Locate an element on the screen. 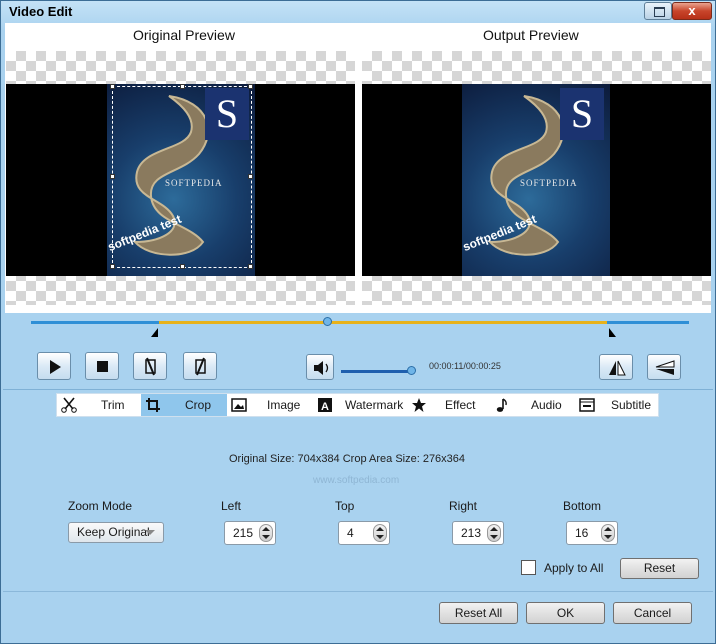 The image size is (716, 644). zoom-mode-value: Keep Original is located at coordinates (113, 532).